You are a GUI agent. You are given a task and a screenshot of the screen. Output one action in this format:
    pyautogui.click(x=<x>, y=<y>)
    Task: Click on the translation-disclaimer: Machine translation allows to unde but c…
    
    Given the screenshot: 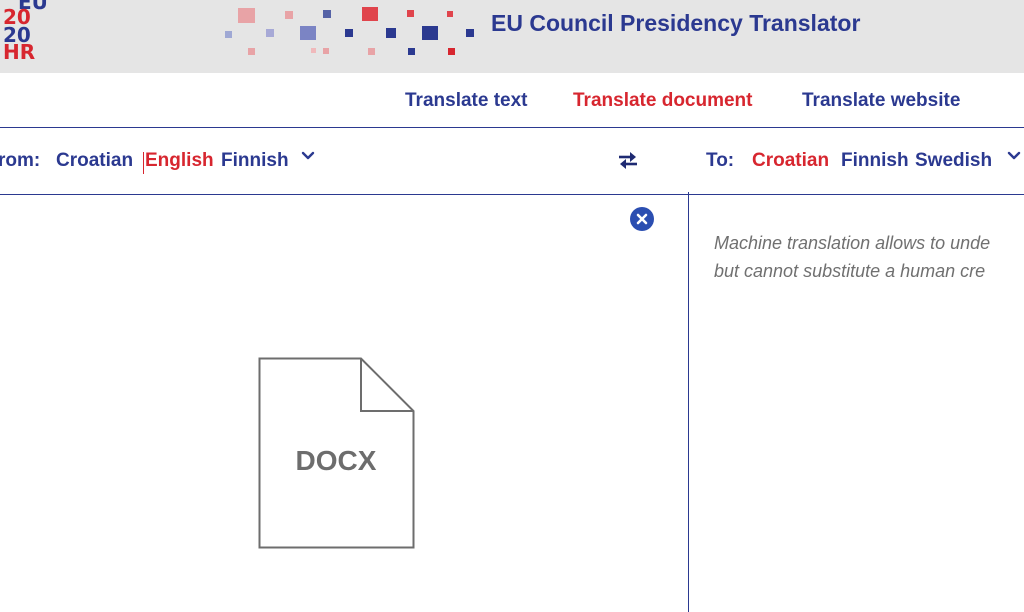 What is the action you would take?
    pyautogui.click(x=869, y=259)
    